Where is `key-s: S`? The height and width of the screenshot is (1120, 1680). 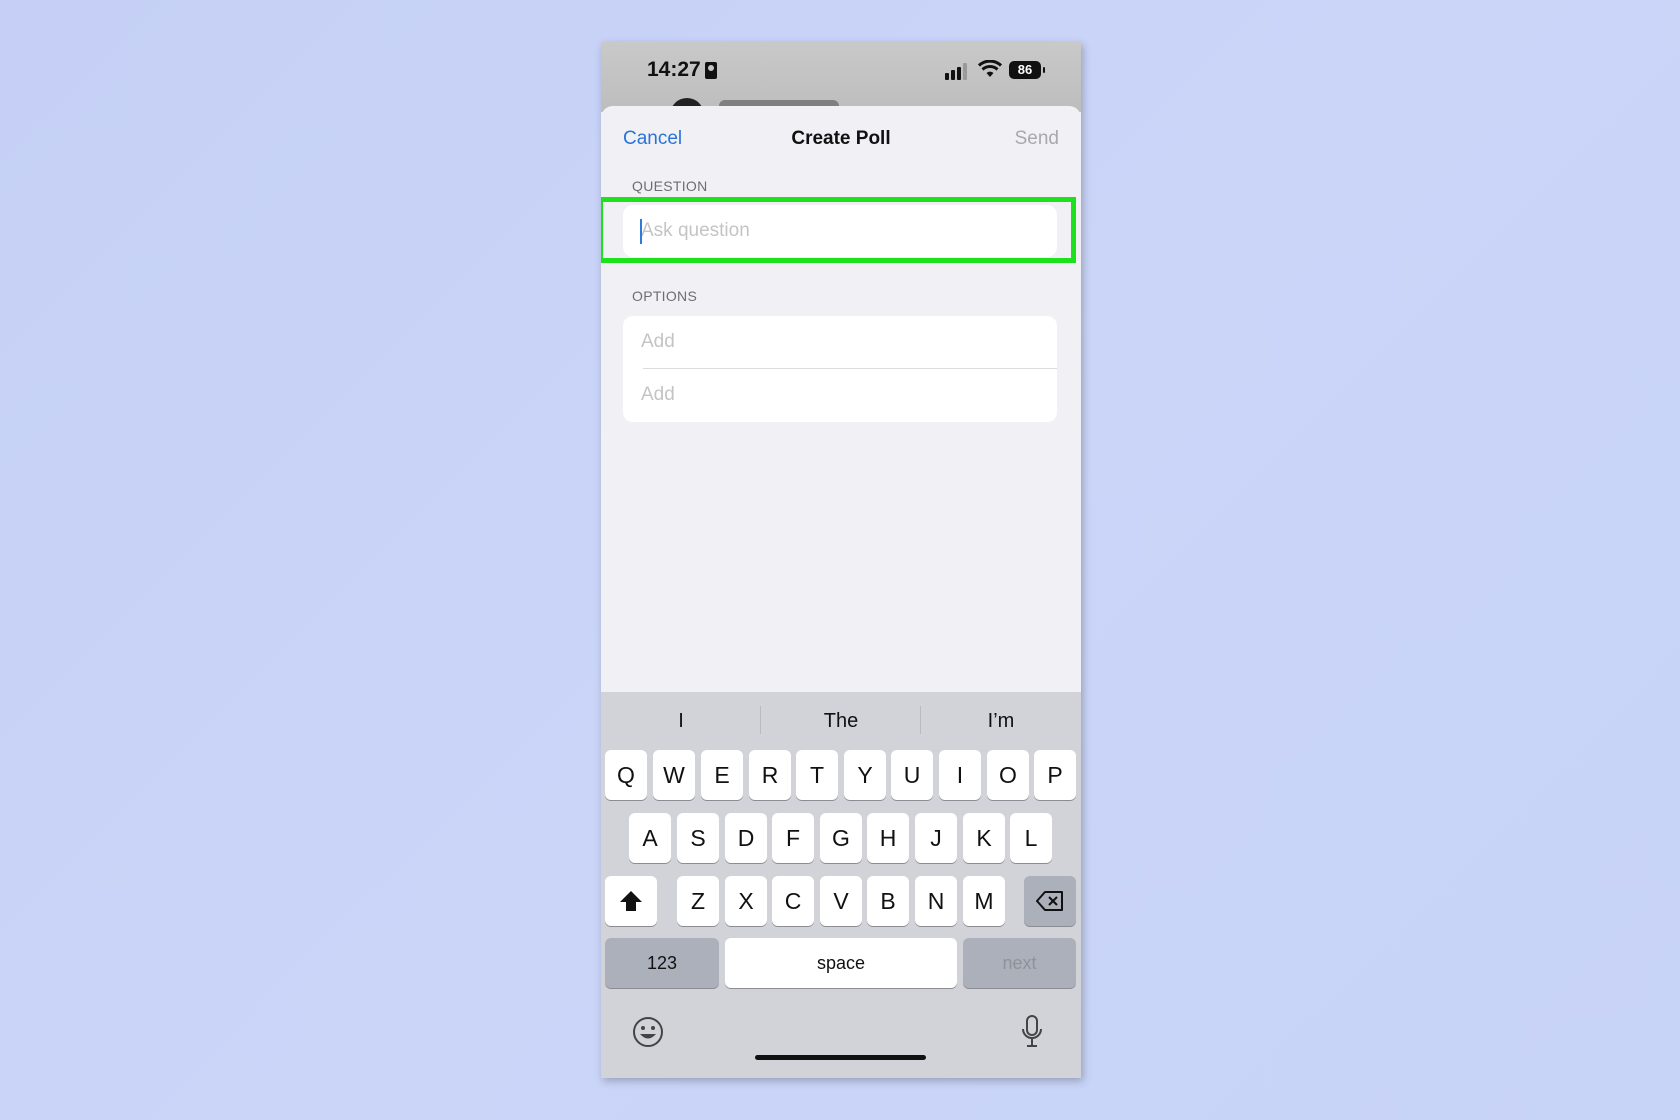
key-s: S is located at coordinates (698, 838).